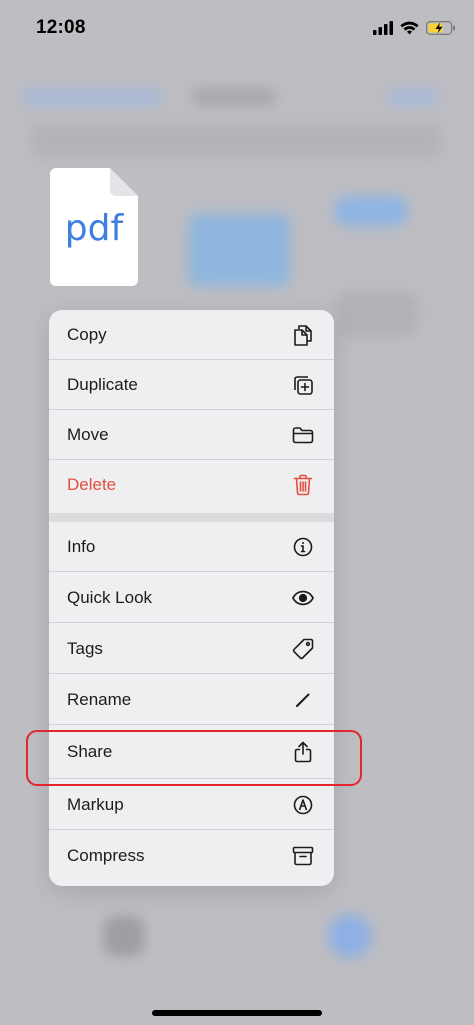 The width and height of the screenshot is (474, 1025). I want to click on background-tab-recents, so click(124, 936).